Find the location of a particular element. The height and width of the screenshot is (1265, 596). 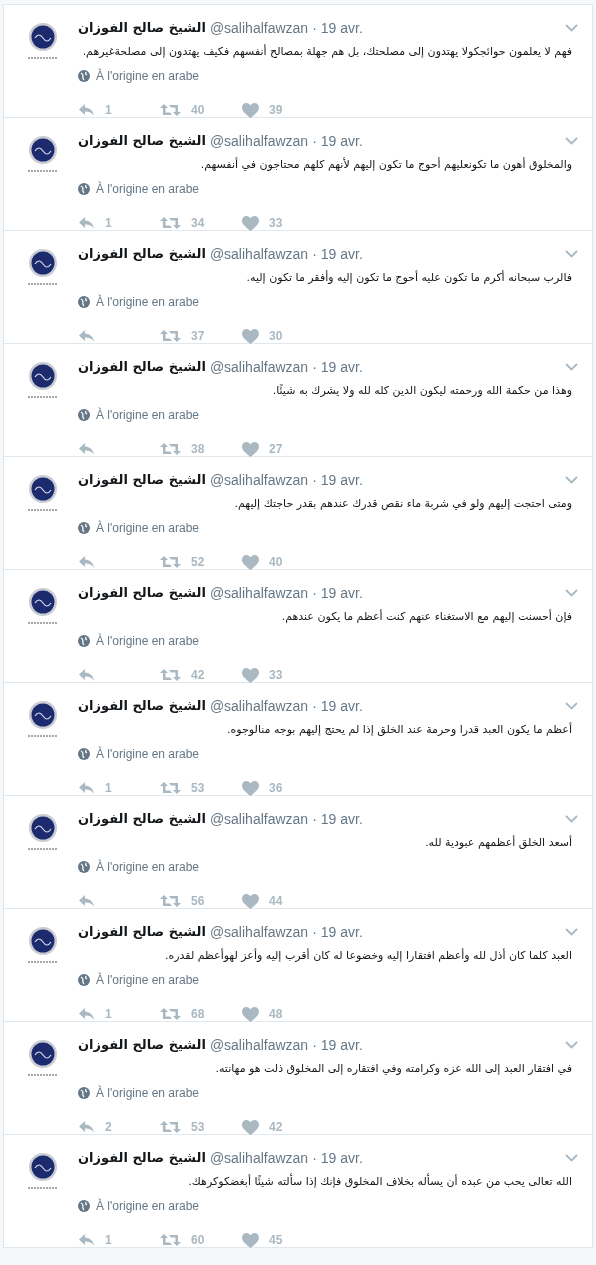

tweet-text: أعظم ما يكون العبد قدرا وحرمة عند الخلق إذا لم يحتج إليهم بوجه منالوجوه. is located at coordinates (399, 729).